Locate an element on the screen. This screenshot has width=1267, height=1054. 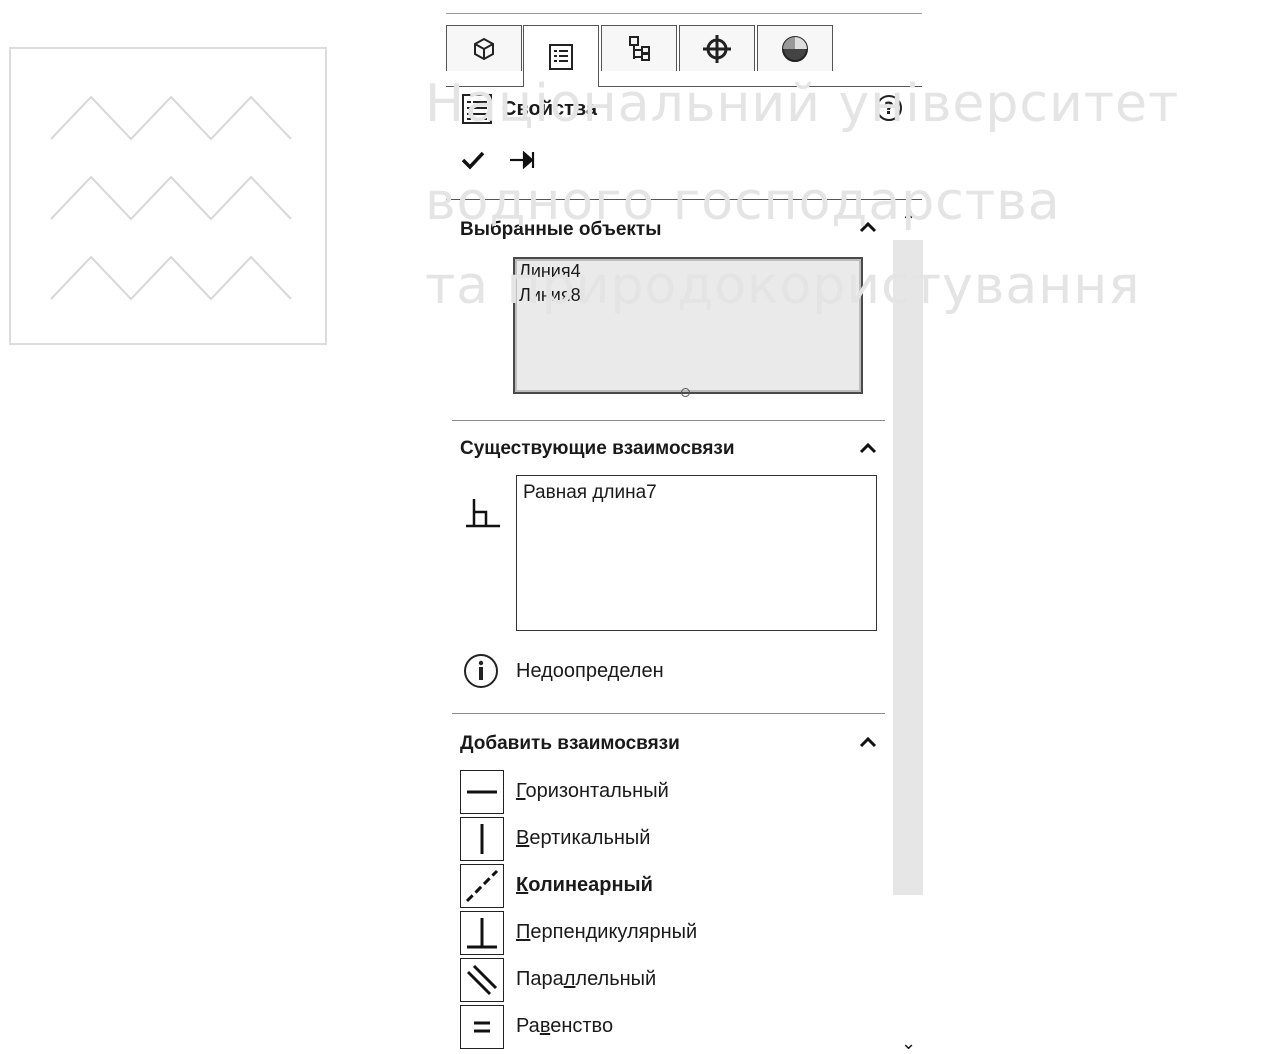
list-item: Линия4 is located at coordinates (688, 271).